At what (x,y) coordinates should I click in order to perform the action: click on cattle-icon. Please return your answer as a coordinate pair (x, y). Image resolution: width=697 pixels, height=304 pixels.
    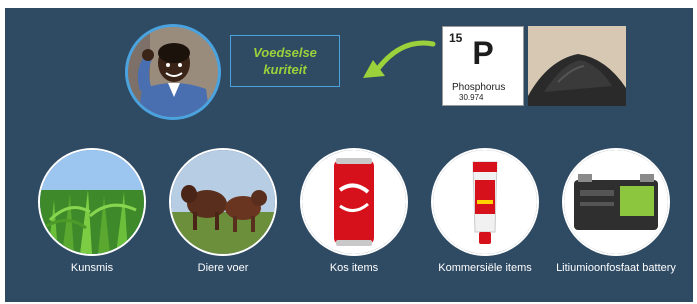
    Looking at the image, I should click on (223, 202).